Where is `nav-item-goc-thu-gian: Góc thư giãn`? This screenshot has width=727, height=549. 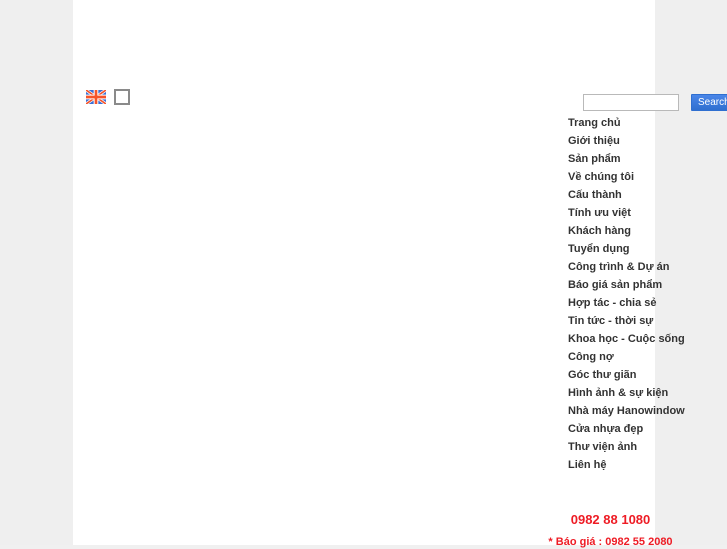 nav-item-goc-thu-gian: Góc thư giãn is located at coordinates (647, 375).